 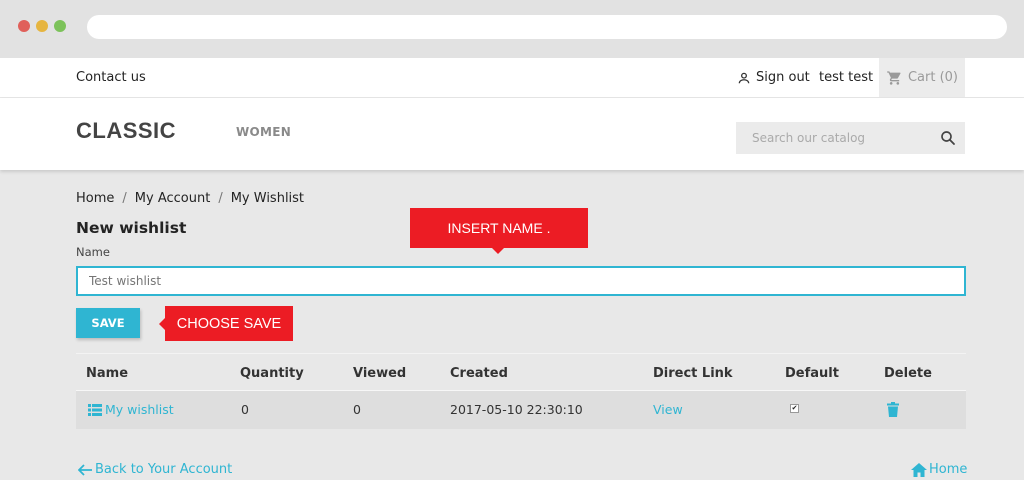 What do you see at coordinates (744, 77) in the screenshot?
I see `user-icon` at bounding box center [744, 77].